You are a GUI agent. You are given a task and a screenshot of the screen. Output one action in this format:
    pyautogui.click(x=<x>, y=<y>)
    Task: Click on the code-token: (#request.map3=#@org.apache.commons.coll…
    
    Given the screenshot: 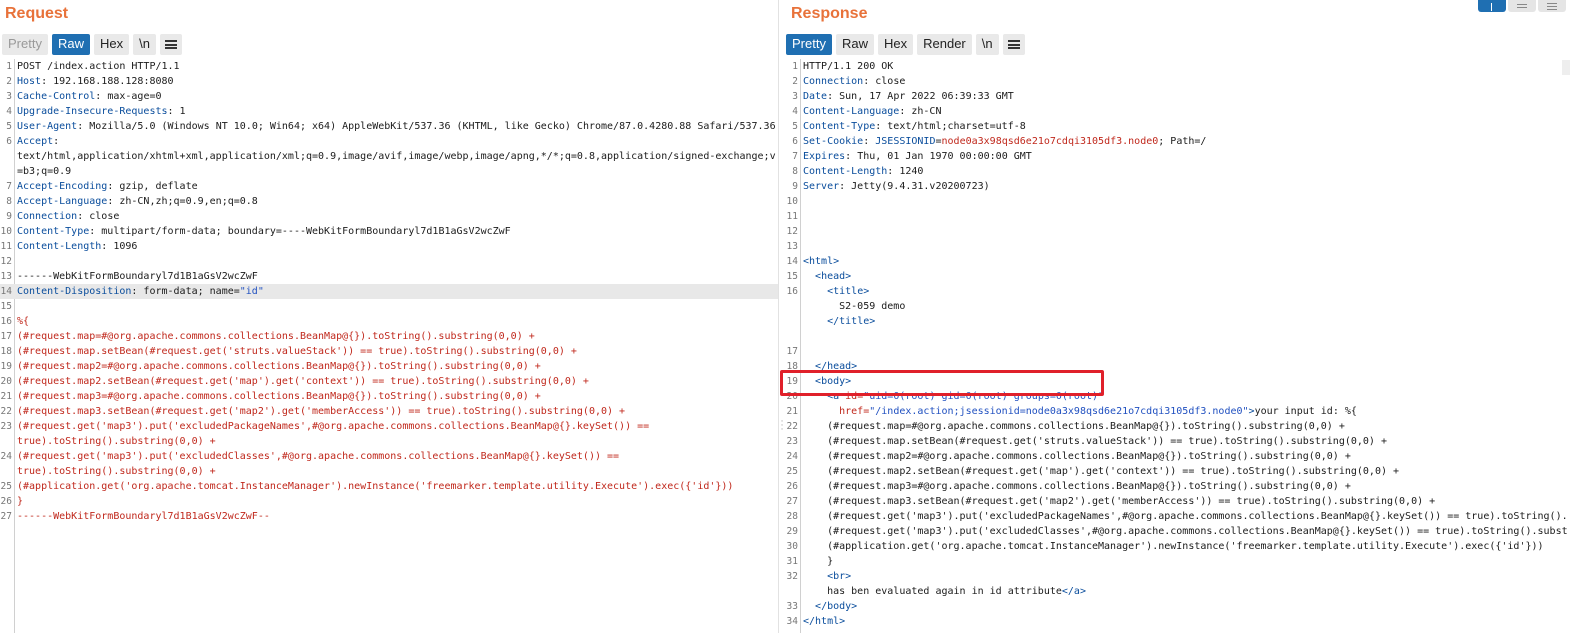 What is the action you would take?
    pyautogui.click(x=1077, y=486)
    